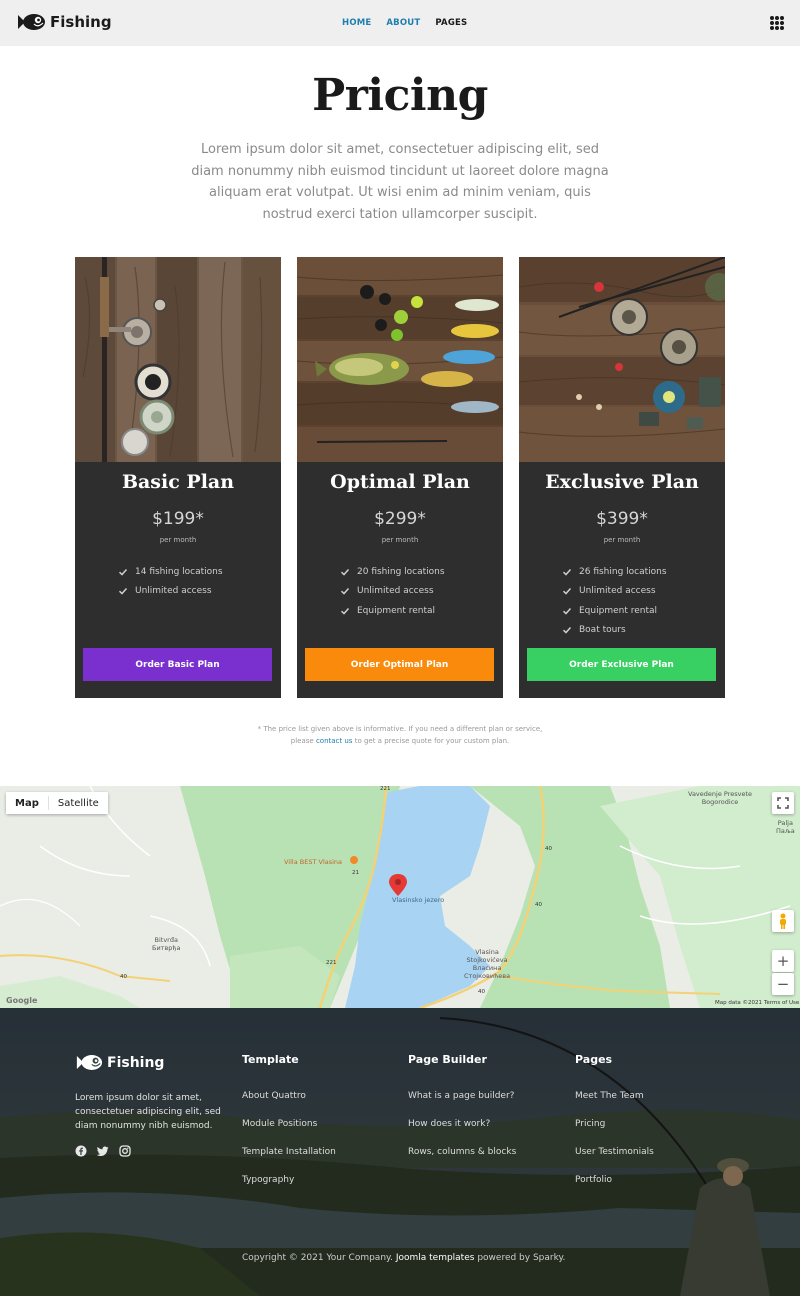  I want to click on map-attribution: Map data ©2021, so click(738, 1003).